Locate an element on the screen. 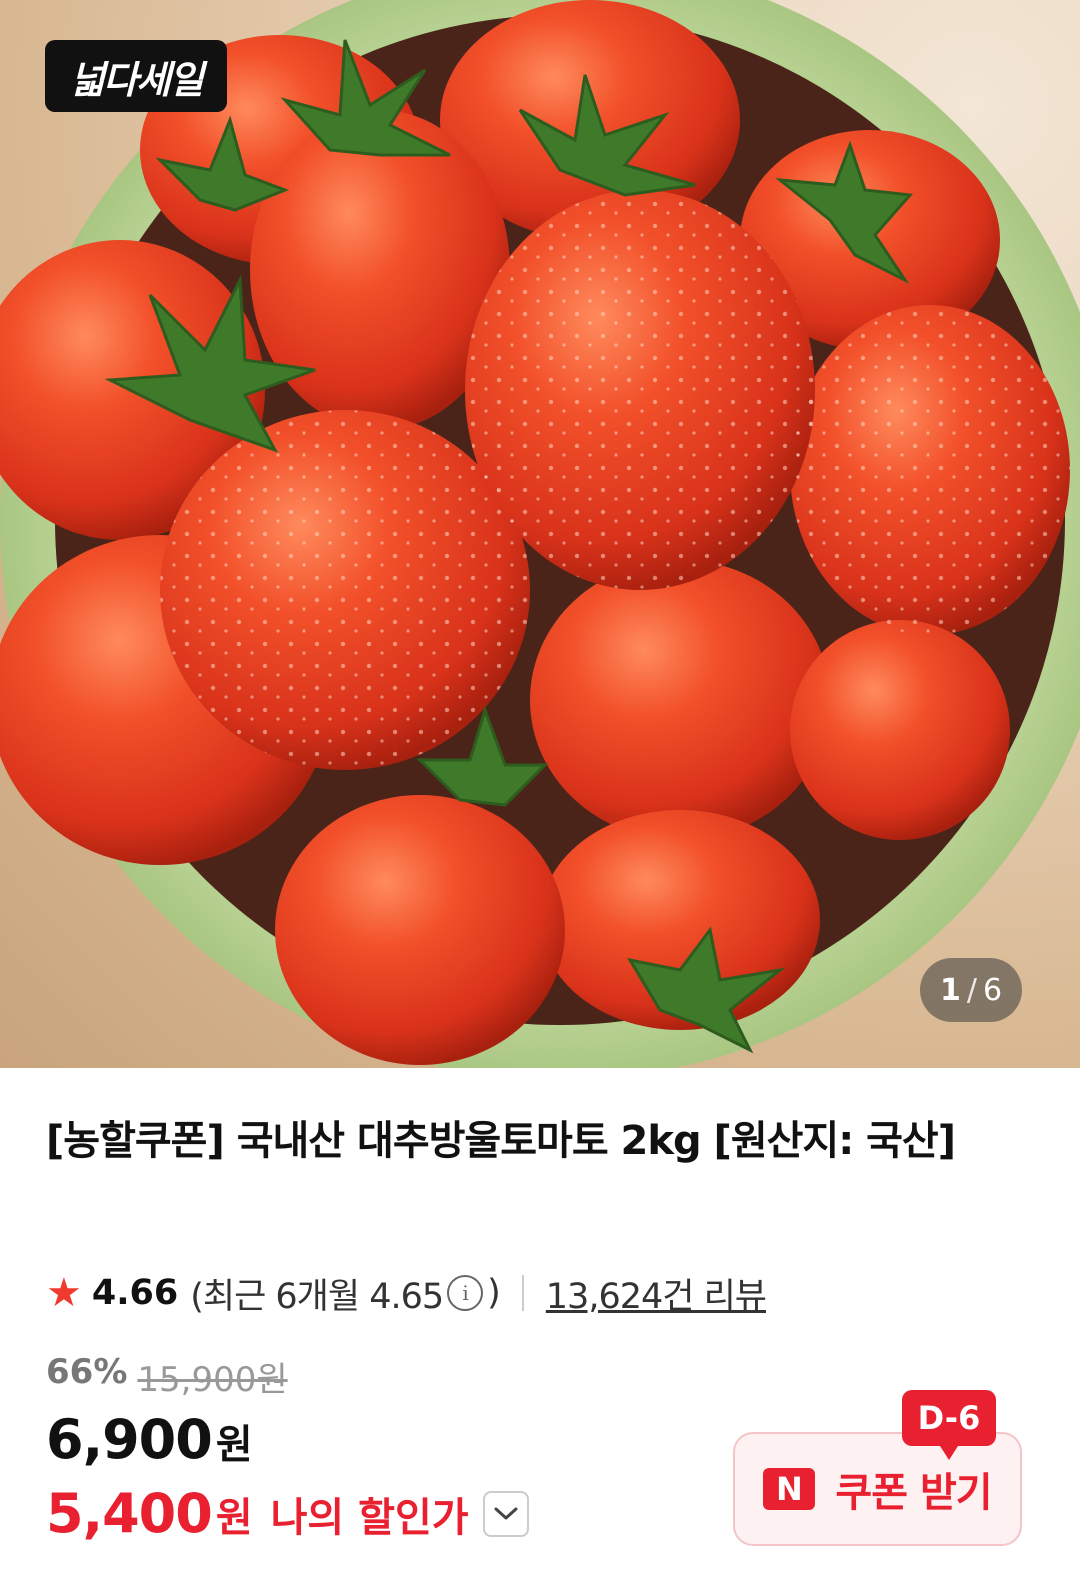  coupon-button-label: 쿠폰 받기 is located at coordinates (913, 1493).